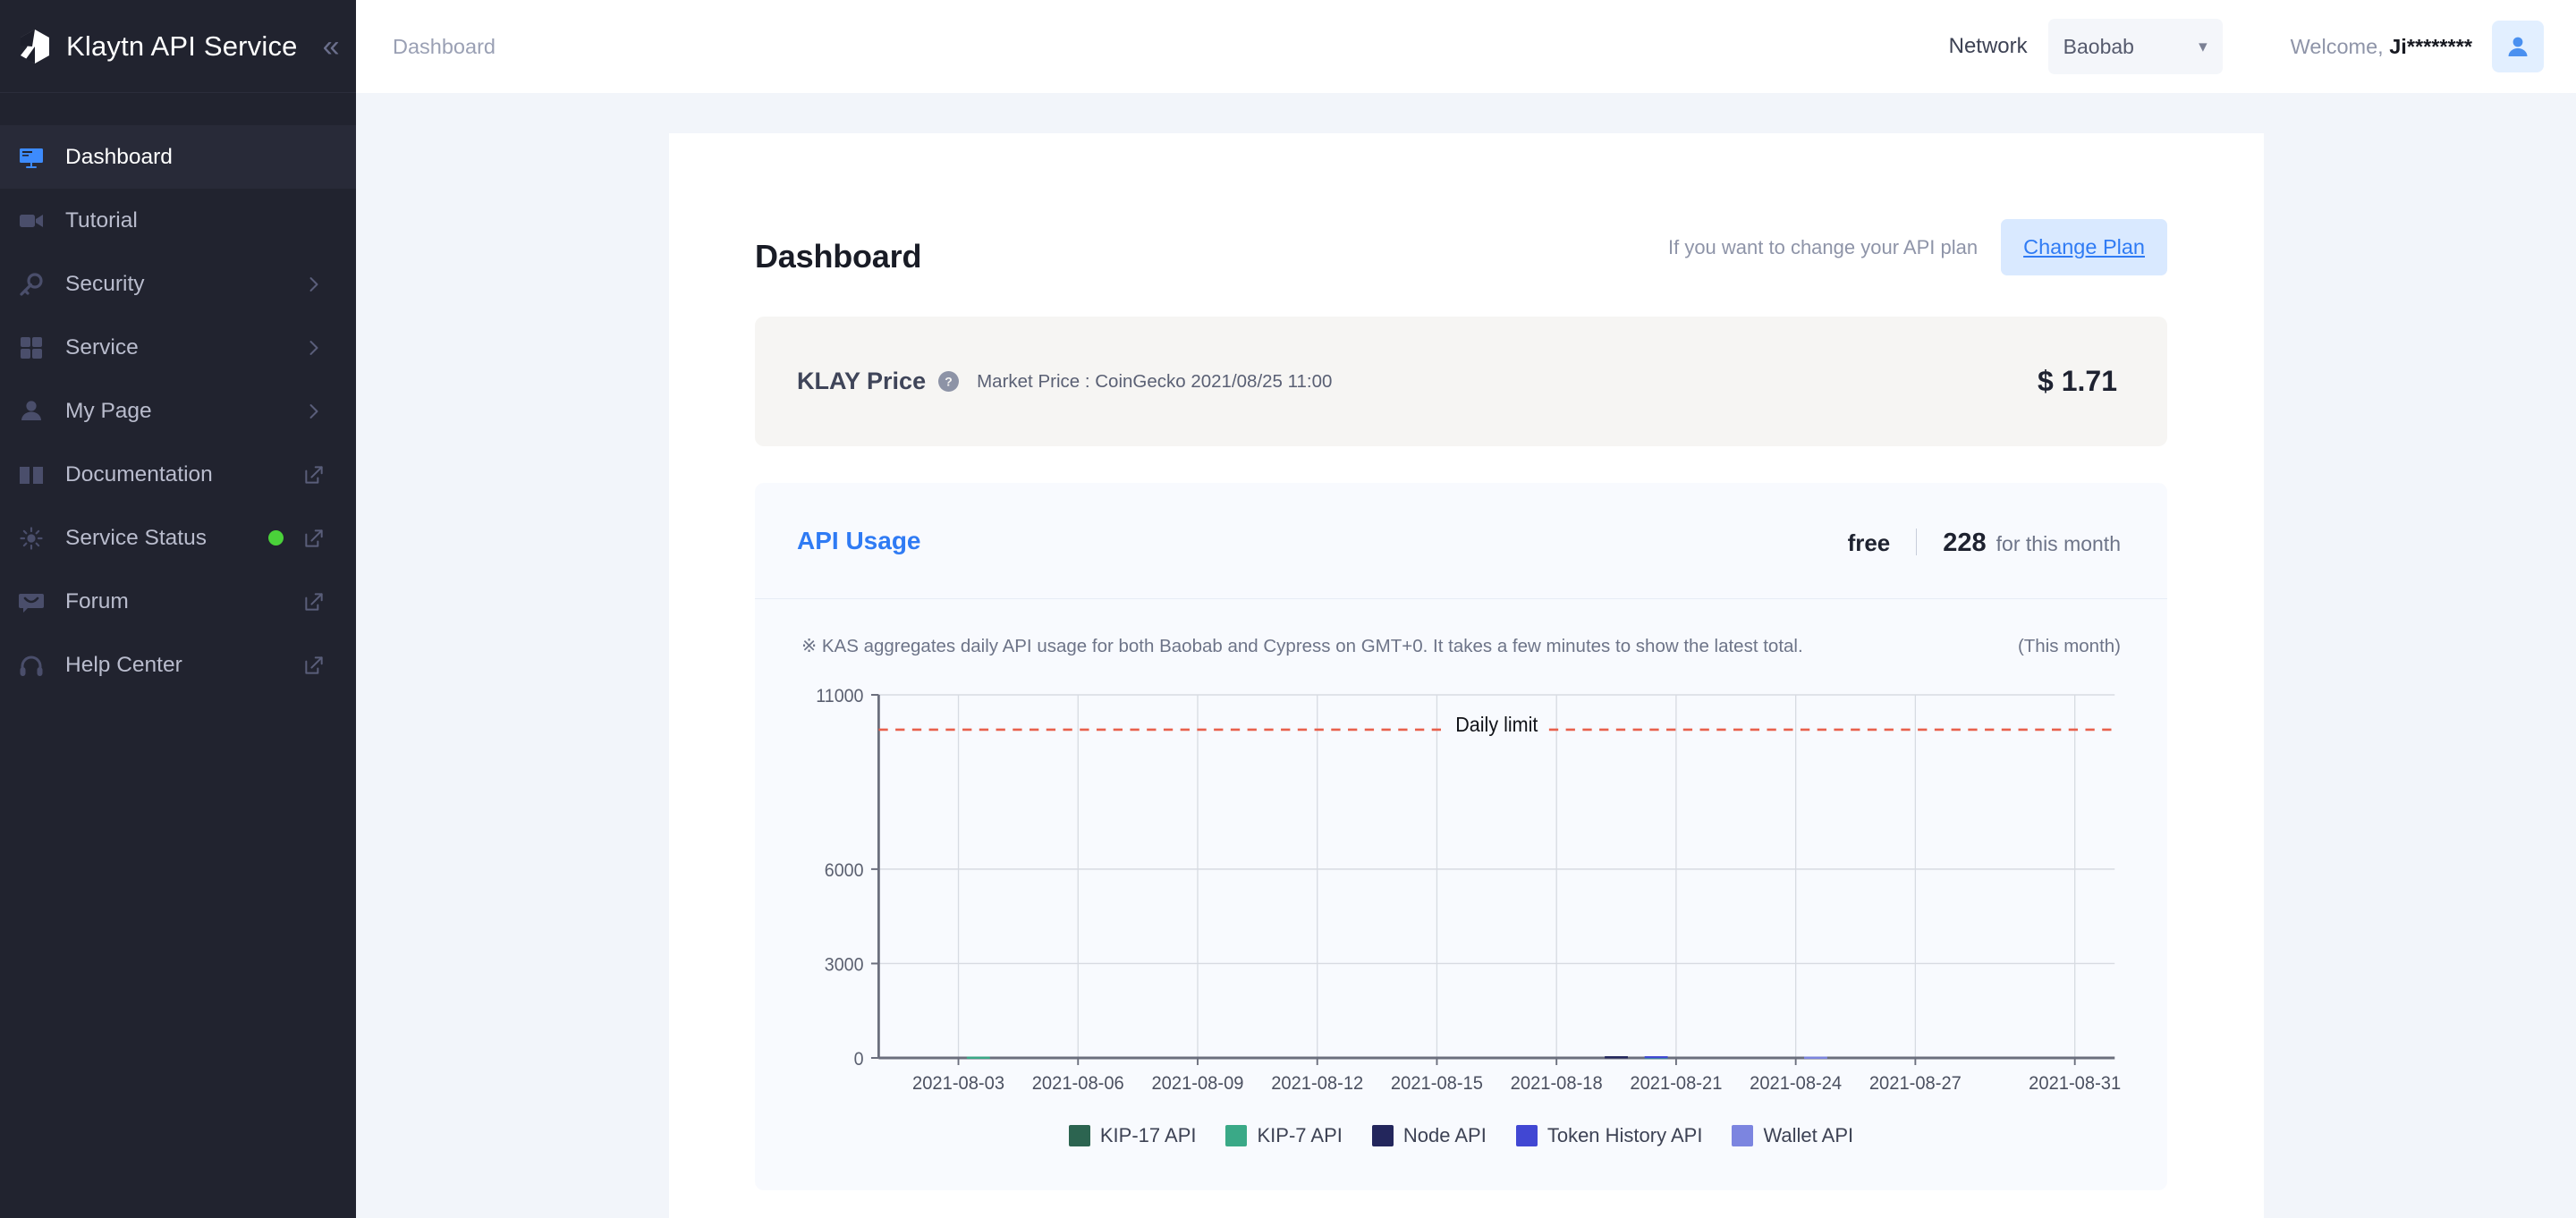 The height and width of the screenshot is (1218, 2576). I want to click on svg-text: 2021-08-12, so click(1317, 1083).